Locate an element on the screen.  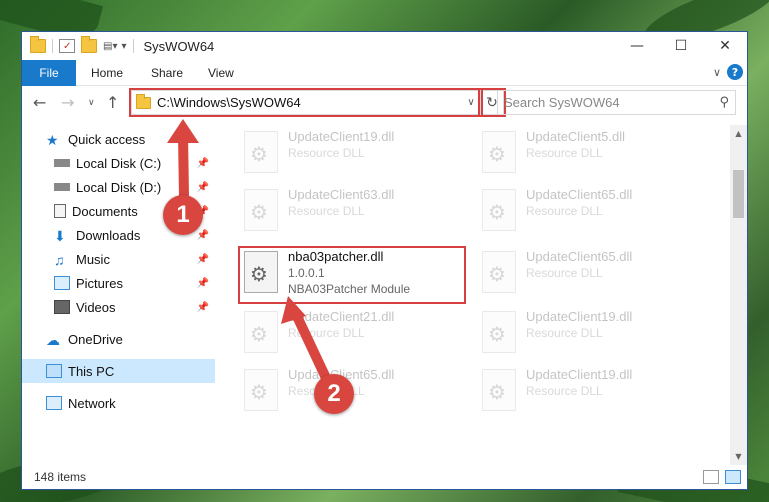
search-box: Search SysWOW64 ⚲ is located at coordinates (616, 102).